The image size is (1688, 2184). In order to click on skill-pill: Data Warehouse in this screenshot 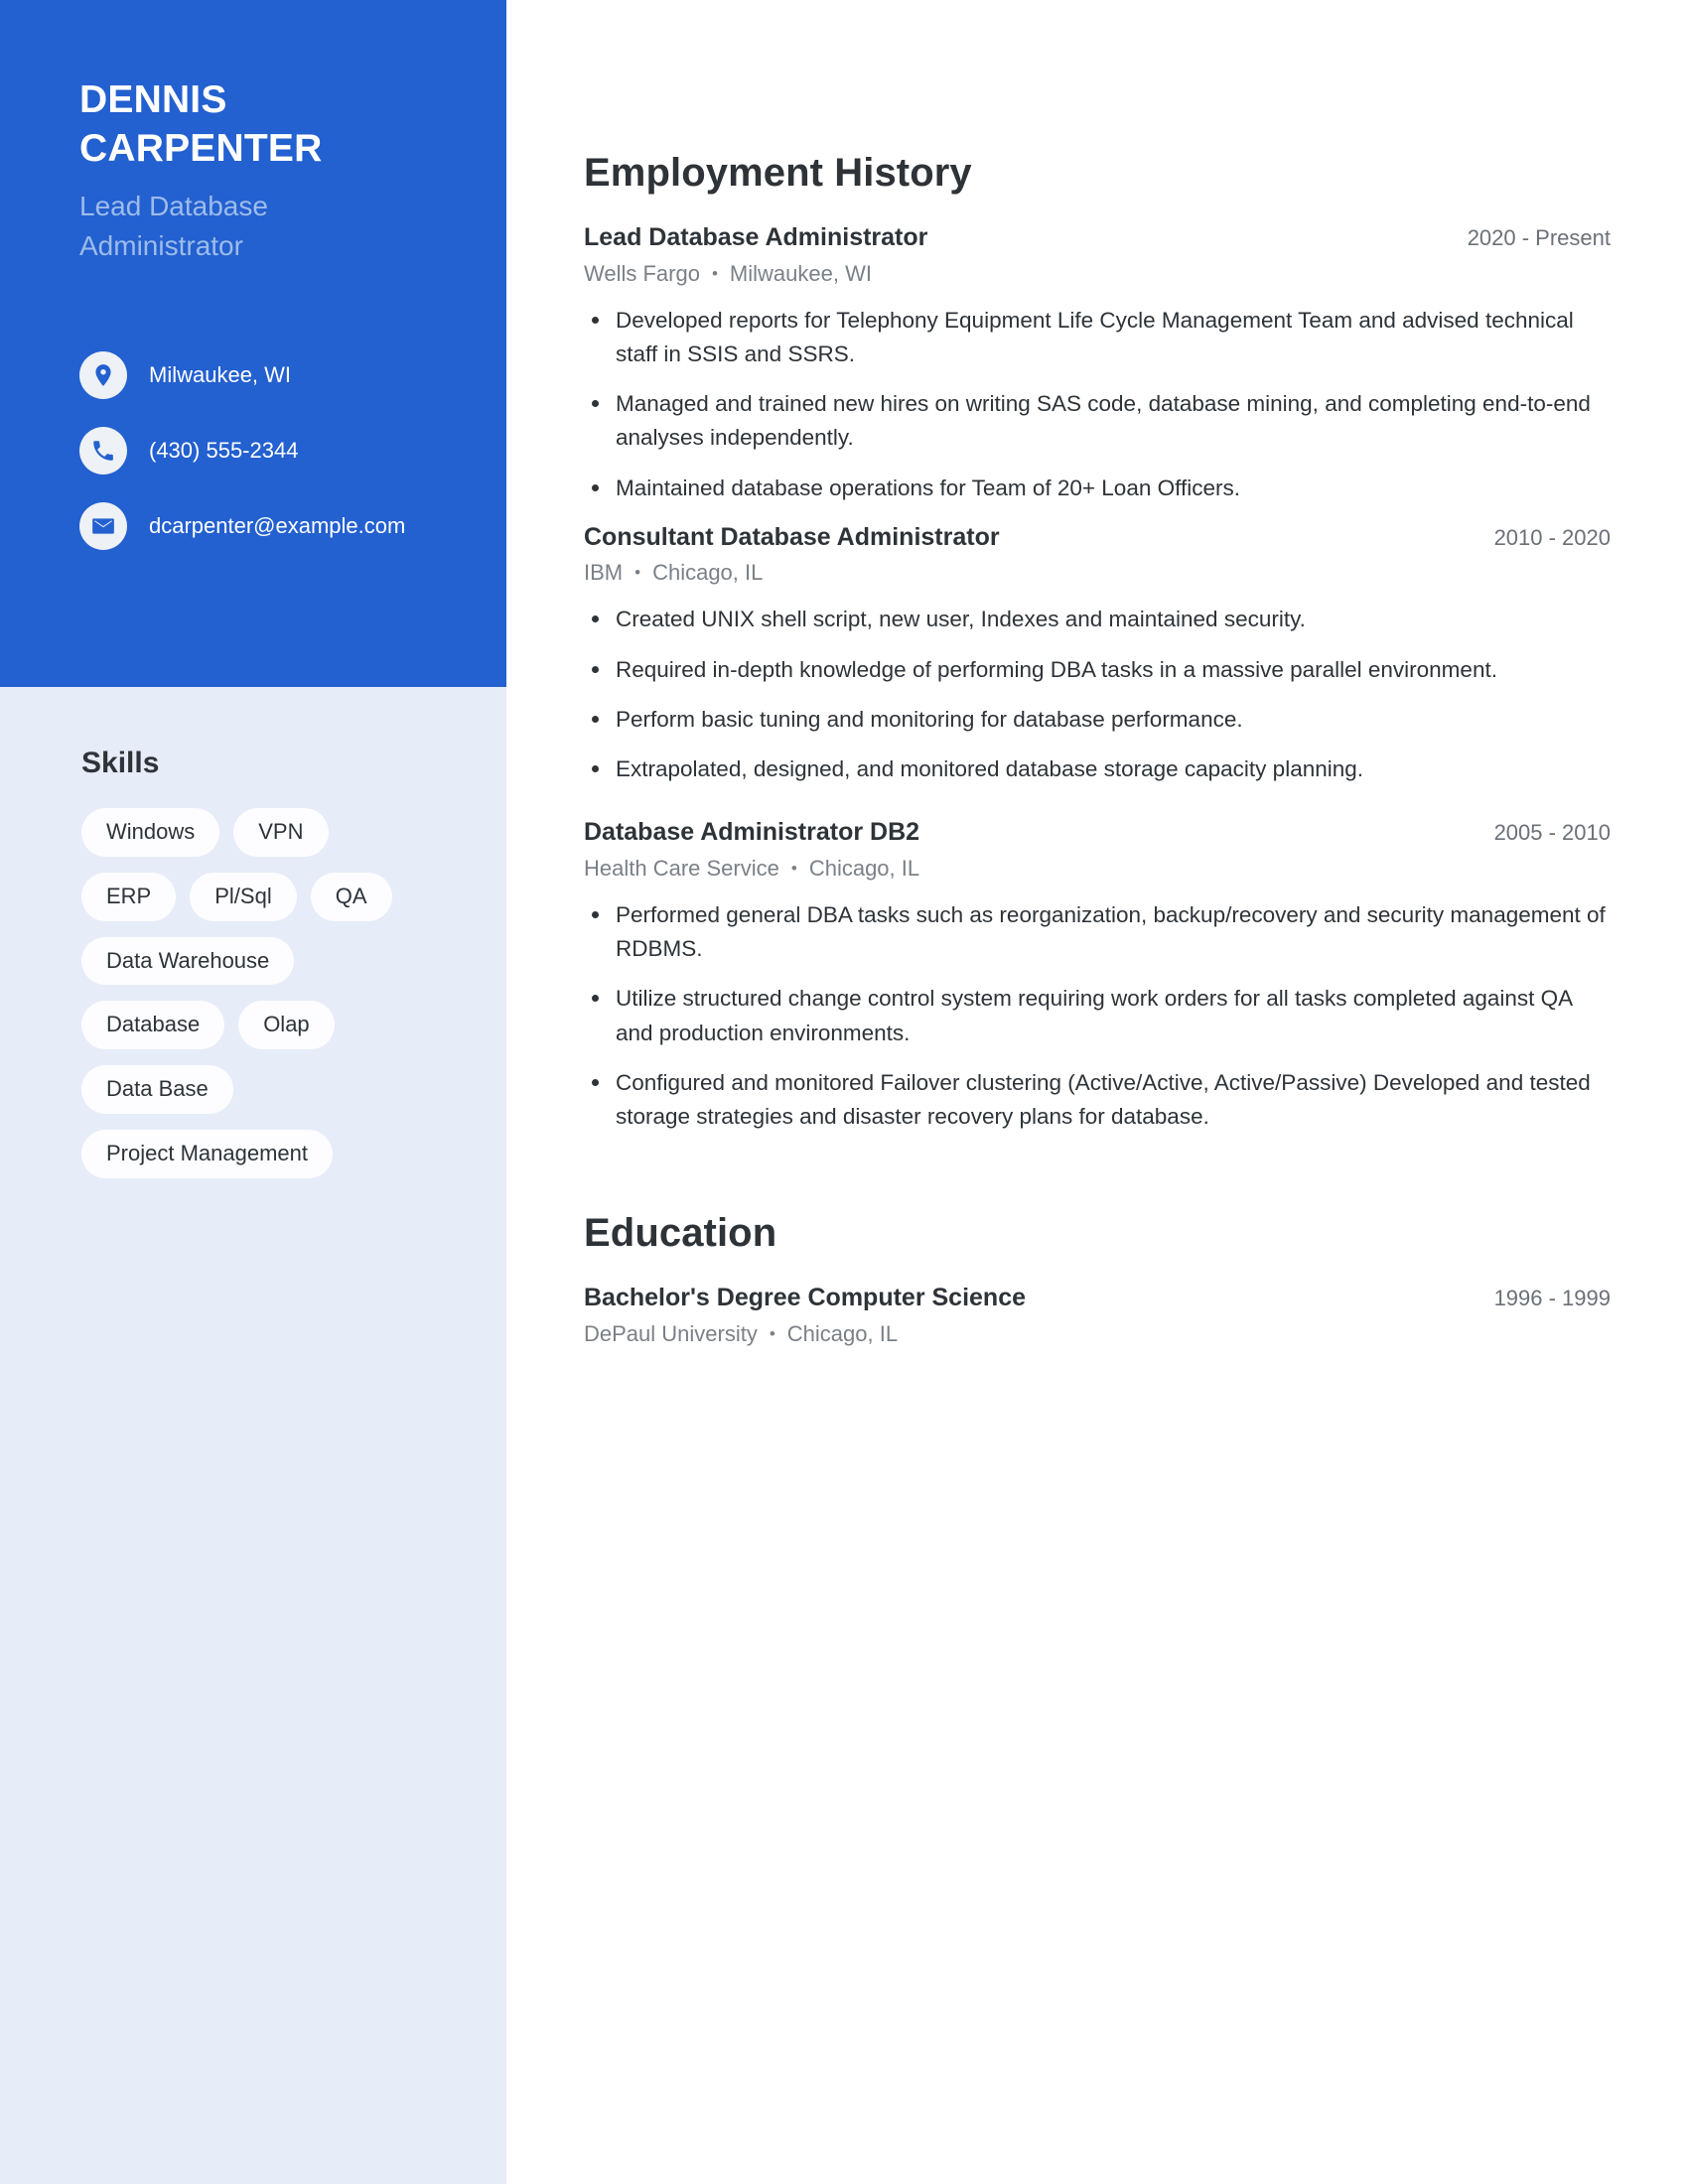, I will do `click(188, 961)`.